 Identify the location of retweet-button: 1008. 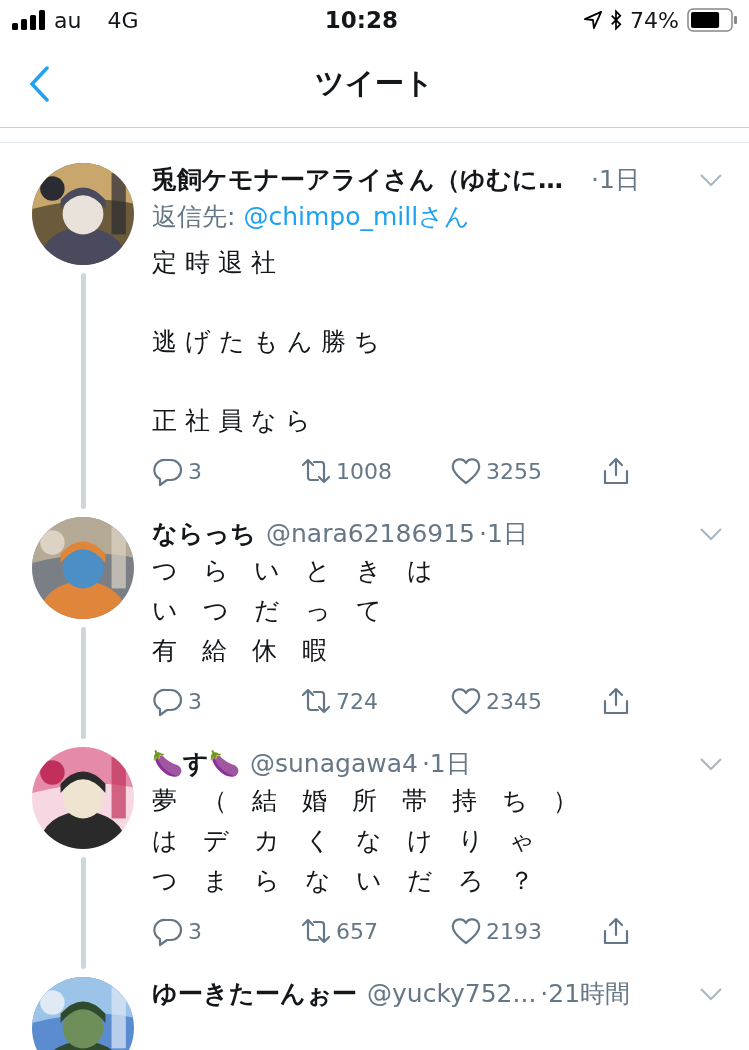
(346, 471).